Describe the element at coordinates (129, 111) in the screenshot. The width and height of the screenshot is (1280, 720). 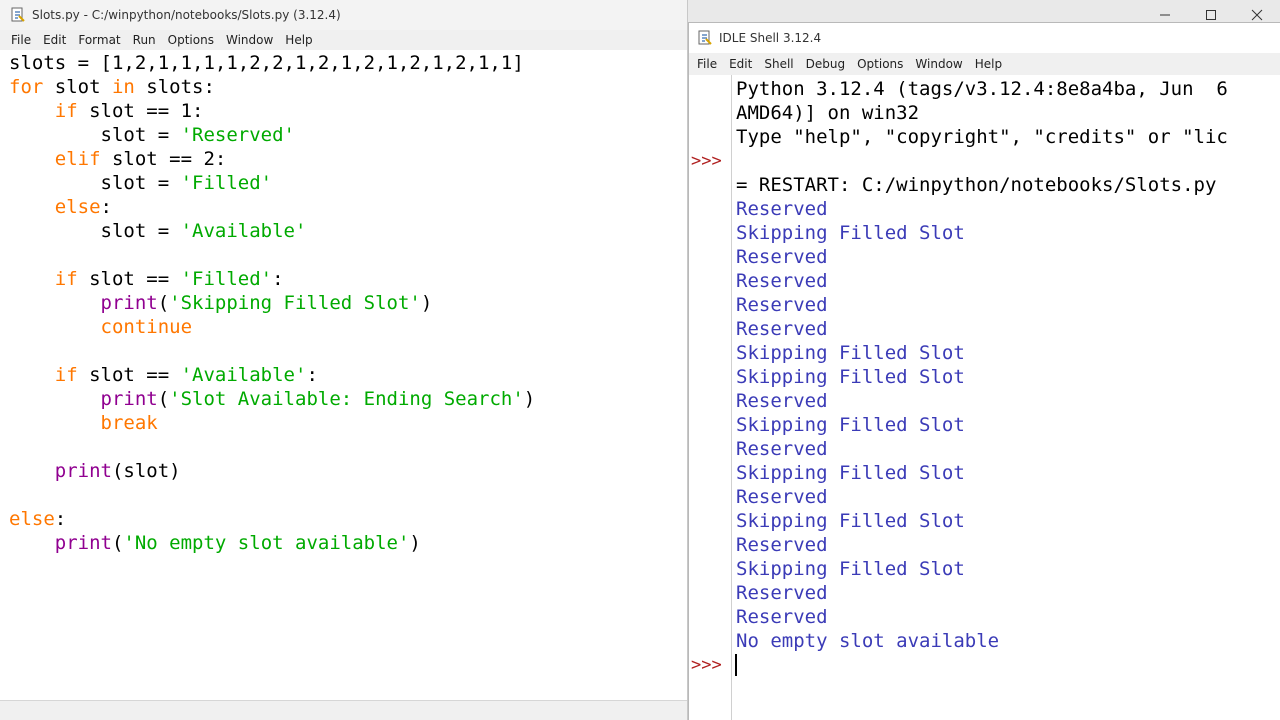
I see `code-line: if slot == 1:` at that location.